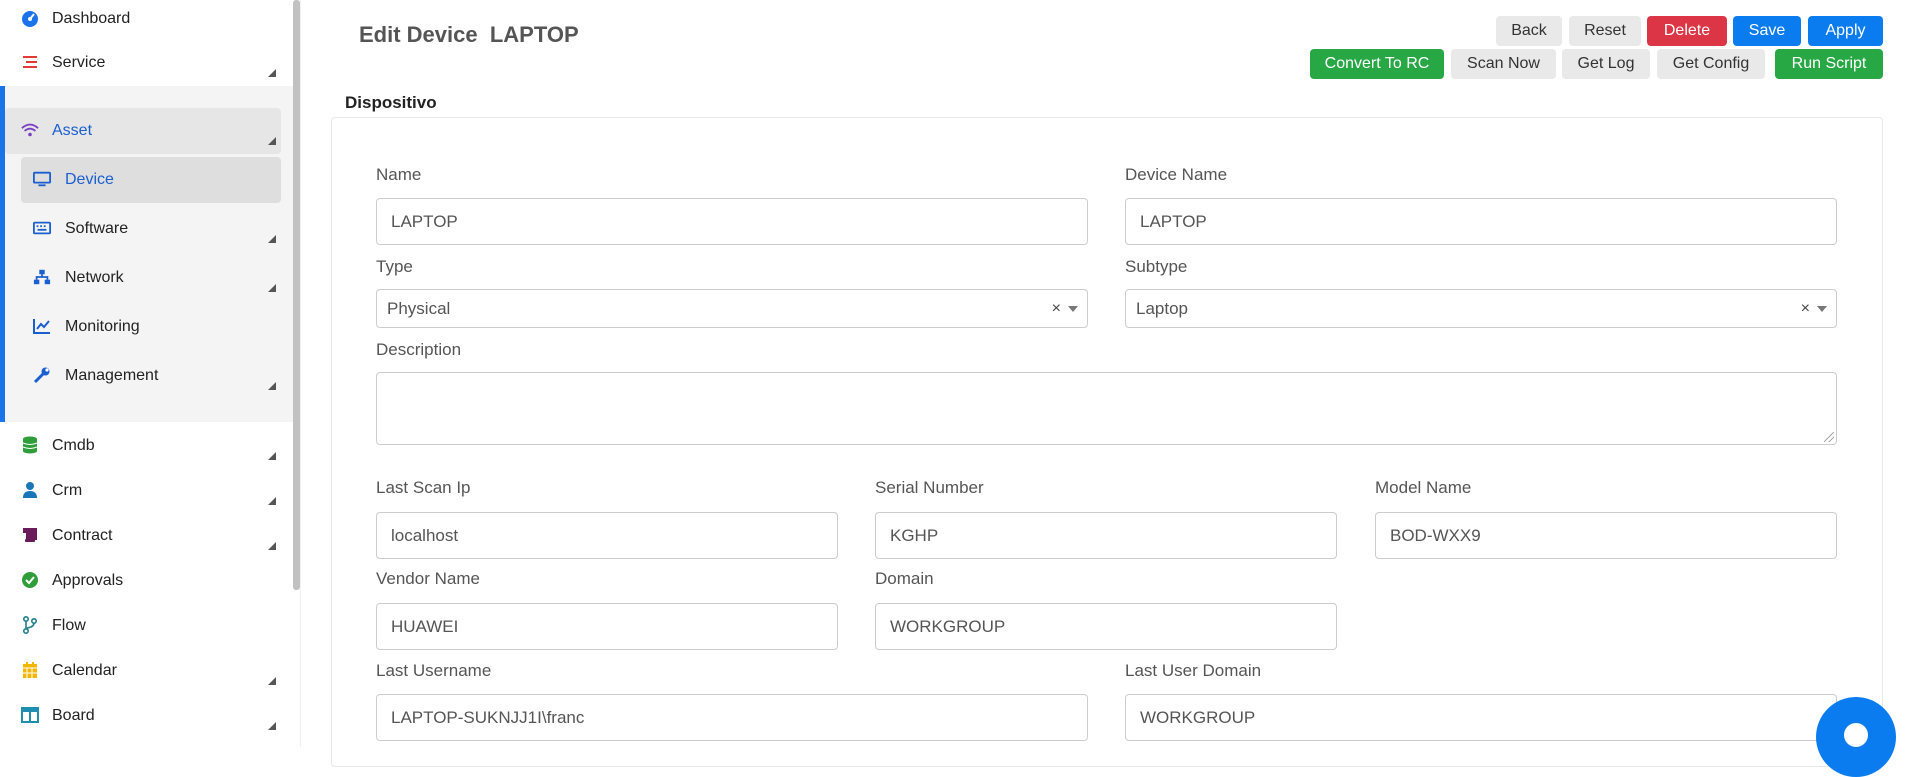 This screenshot has height=777, width=1920. Describe the element at coordinates (1176, 174) in the screenshot. I see `device-name-label: Device Name` at that location.